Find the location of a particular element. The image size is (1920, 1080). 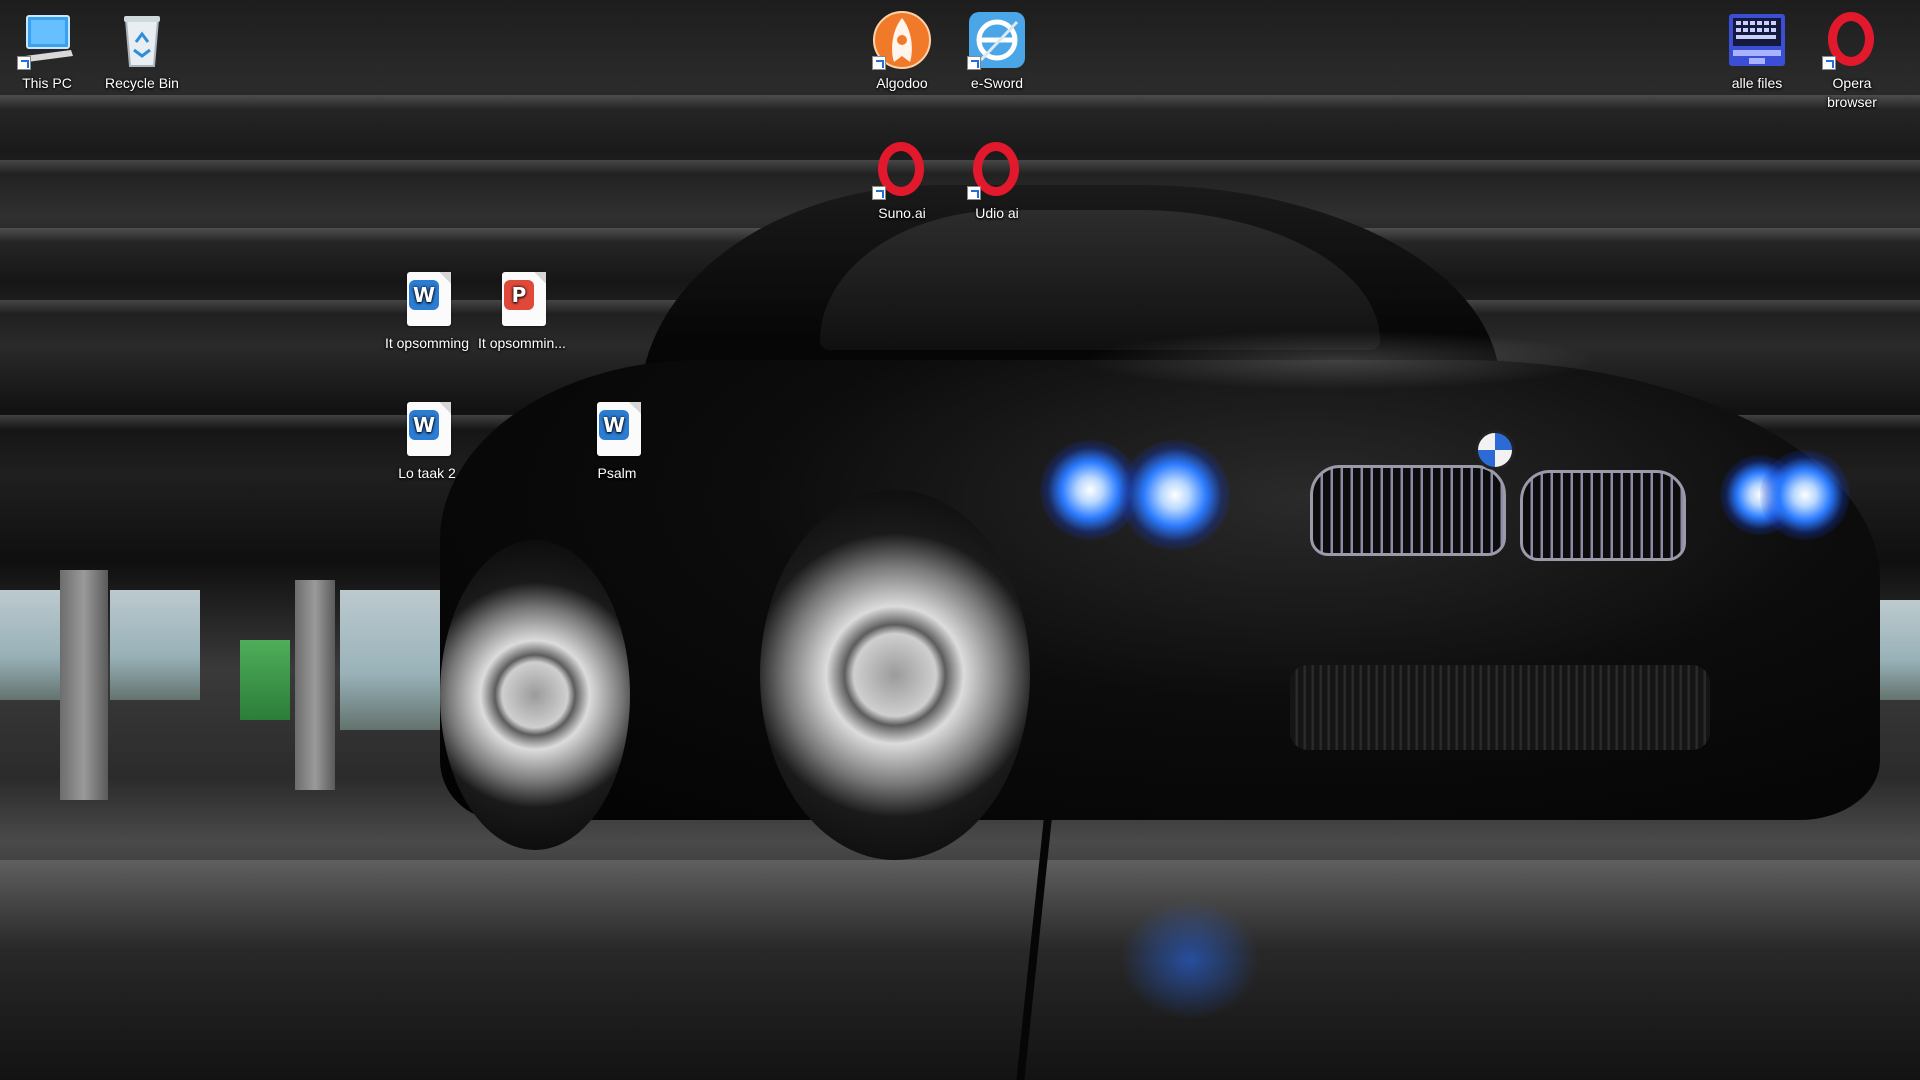

recycle-bin-icon is located at coordinates (142, 40).